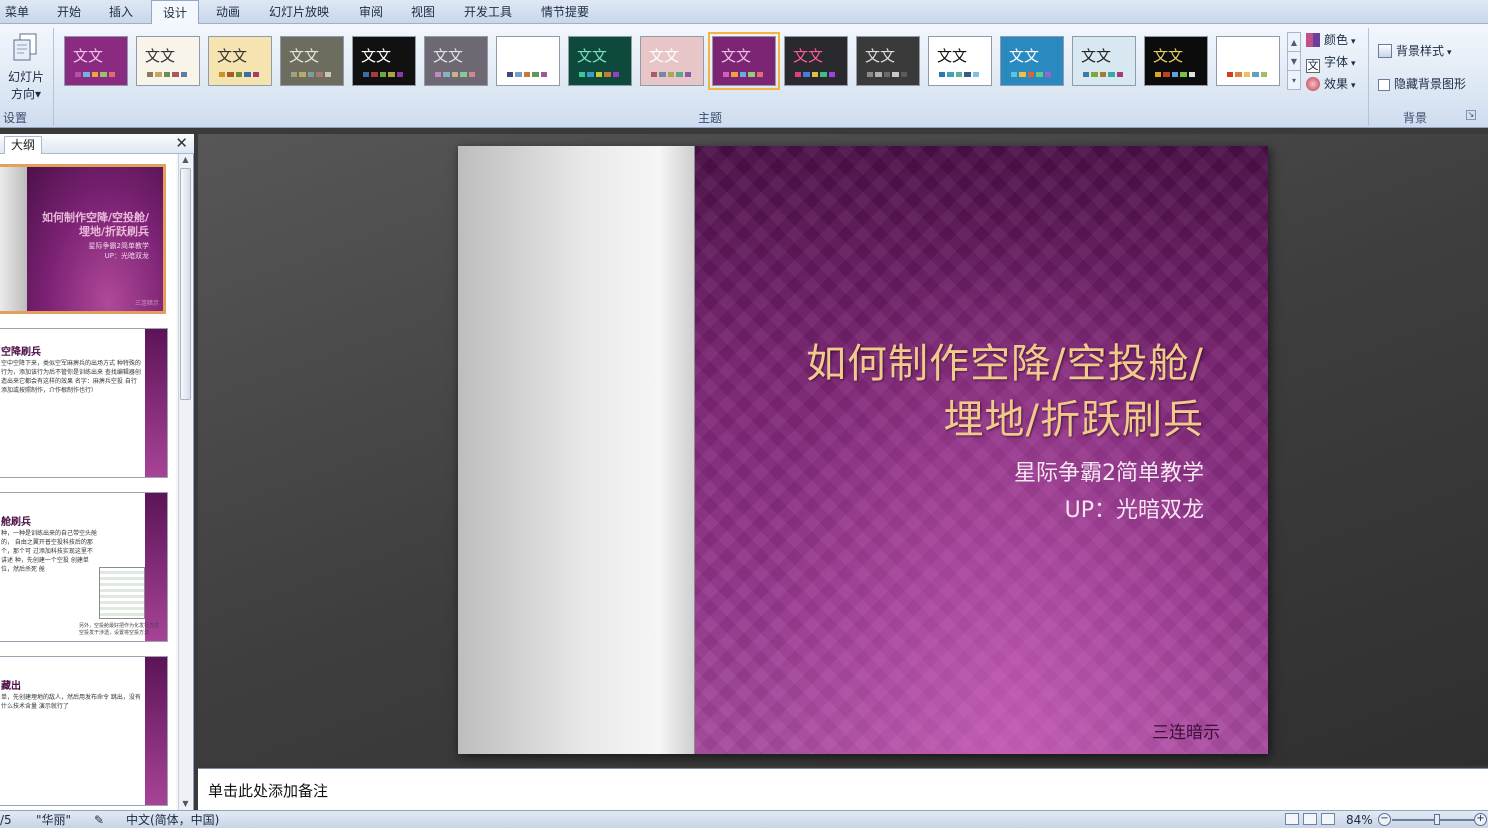 The image size is (1488, 828). I want to click on language-indicator: 中文(简体，中国), so click(172, 820).